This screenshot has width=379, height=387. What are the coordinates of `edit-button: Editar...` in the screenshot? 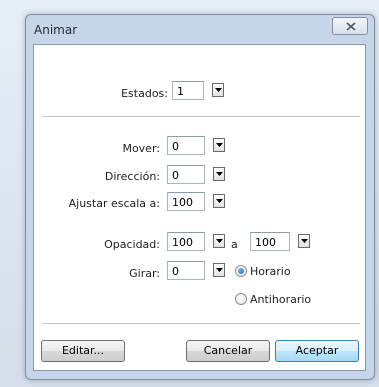 It's located at (83, 351).